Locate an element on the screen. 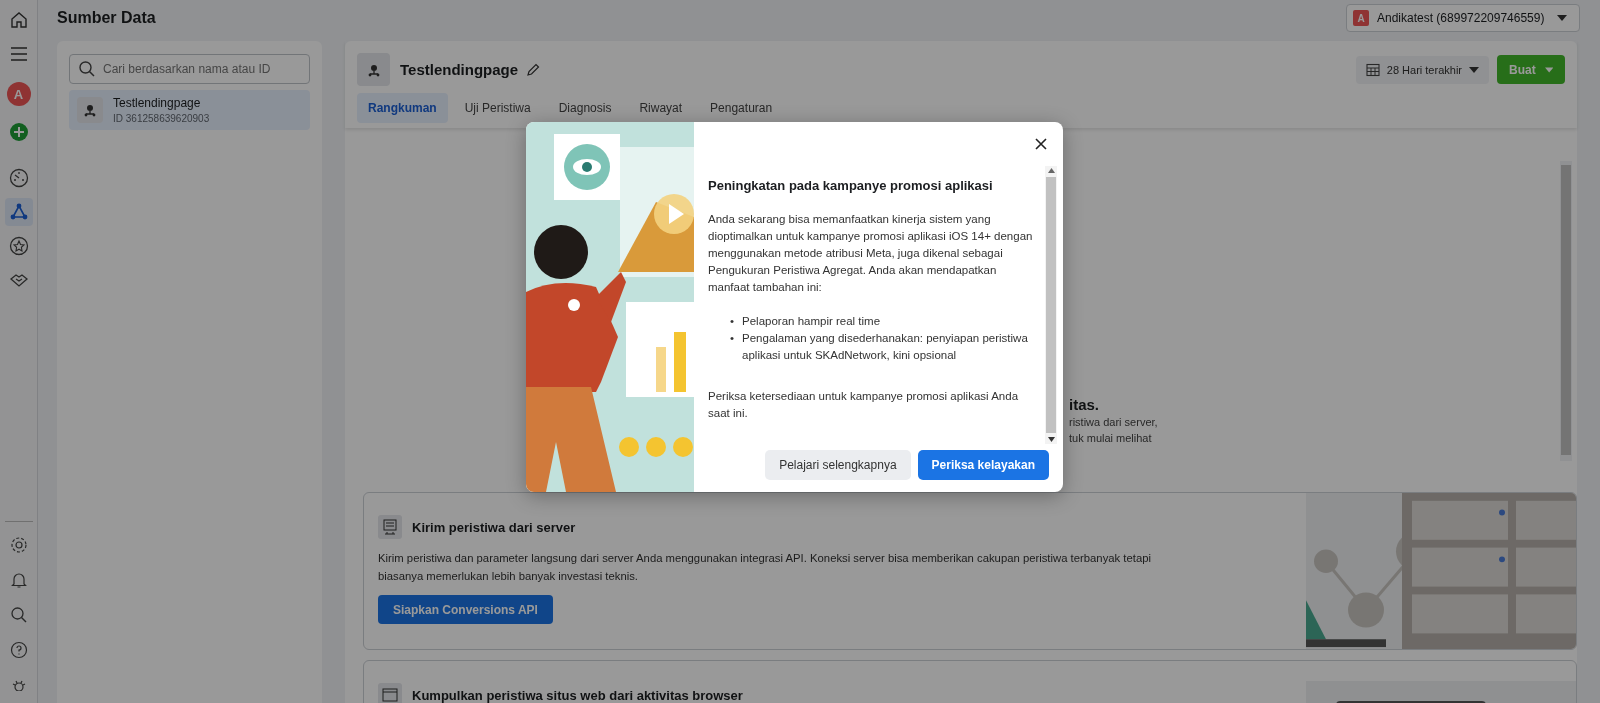 The image size is (1600, 703). data-source-item: Testlendingpage ID 361258639620903 is located at coordinates (189, 110).